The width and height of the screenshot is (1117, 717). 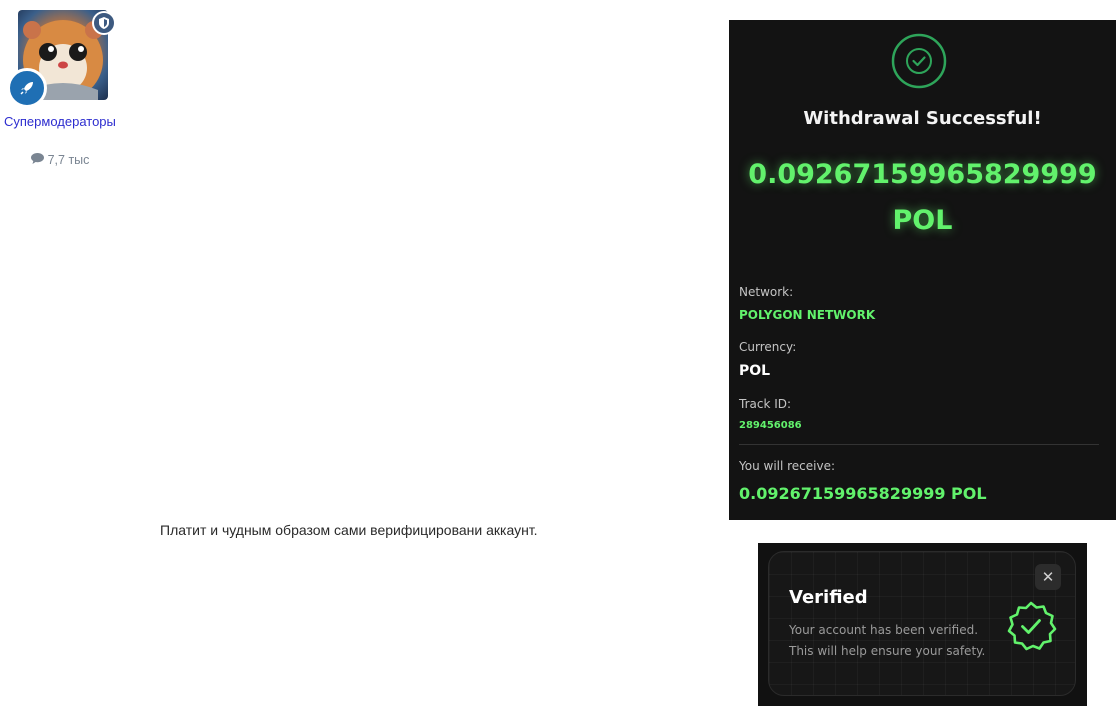 I want to click on withdrawal-amount: 0.09267159965829999 POL, so click(x=922, y=198).